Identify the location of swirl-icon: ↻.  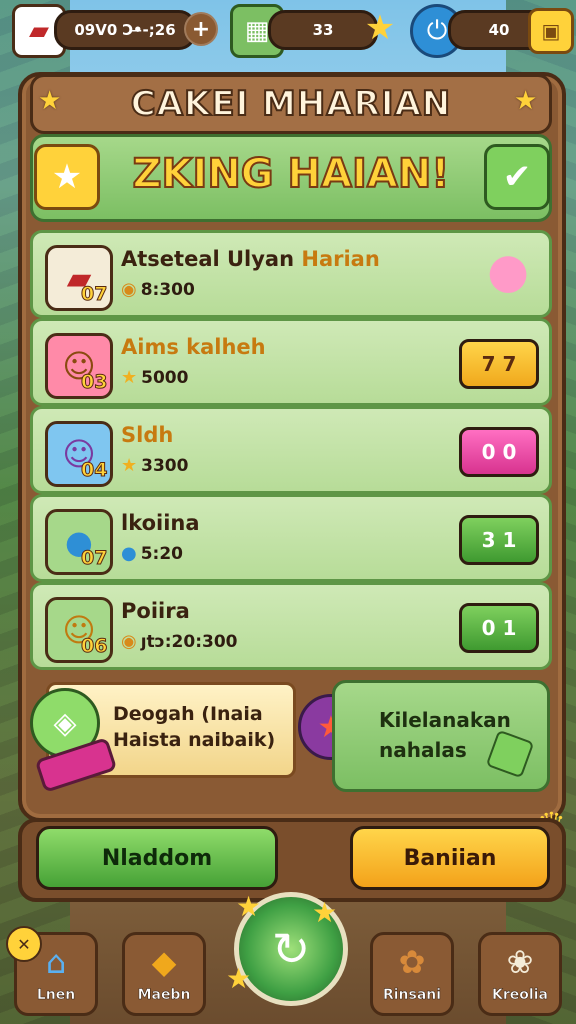
(291, 949).